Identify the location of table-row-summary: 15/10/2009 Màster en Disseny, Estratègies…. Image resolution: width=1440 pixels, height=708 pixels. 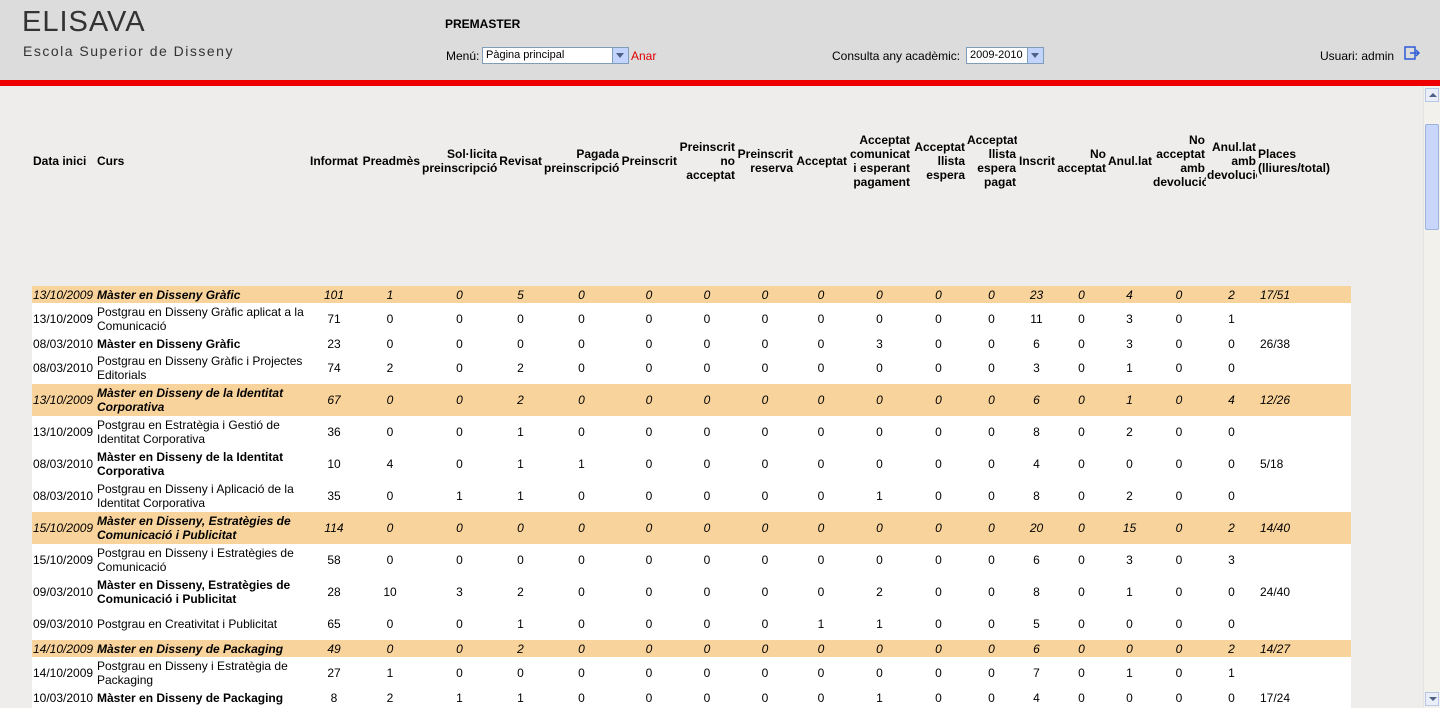
(691, 528).